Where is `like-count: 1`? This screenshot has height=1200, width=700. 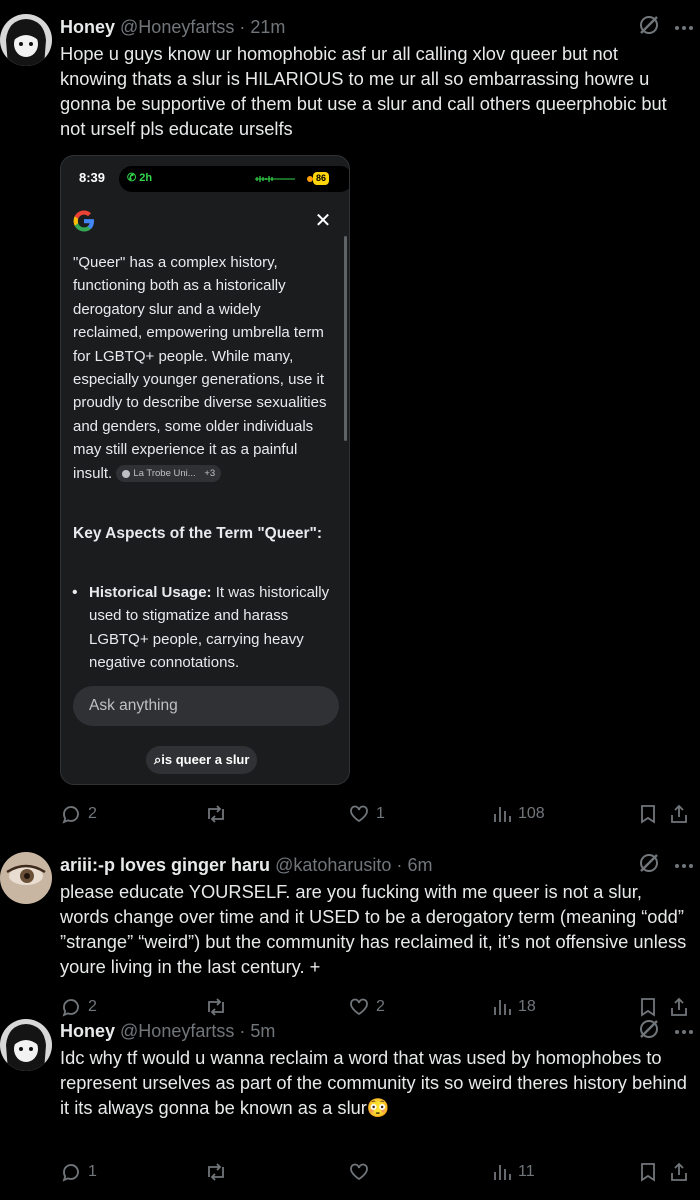
like-count: 1 is located at coordinates (380, 813).